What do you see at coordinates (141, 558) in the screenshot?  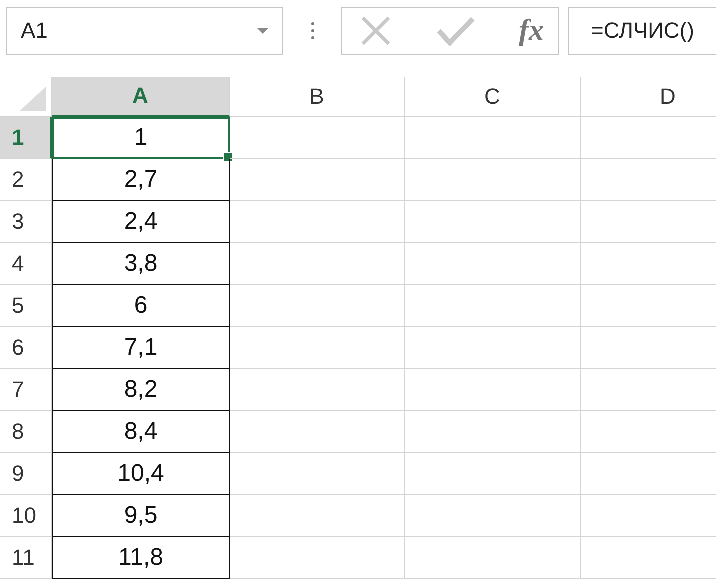 I see `table-cell: 11,8` at bounding box center [141, 558].